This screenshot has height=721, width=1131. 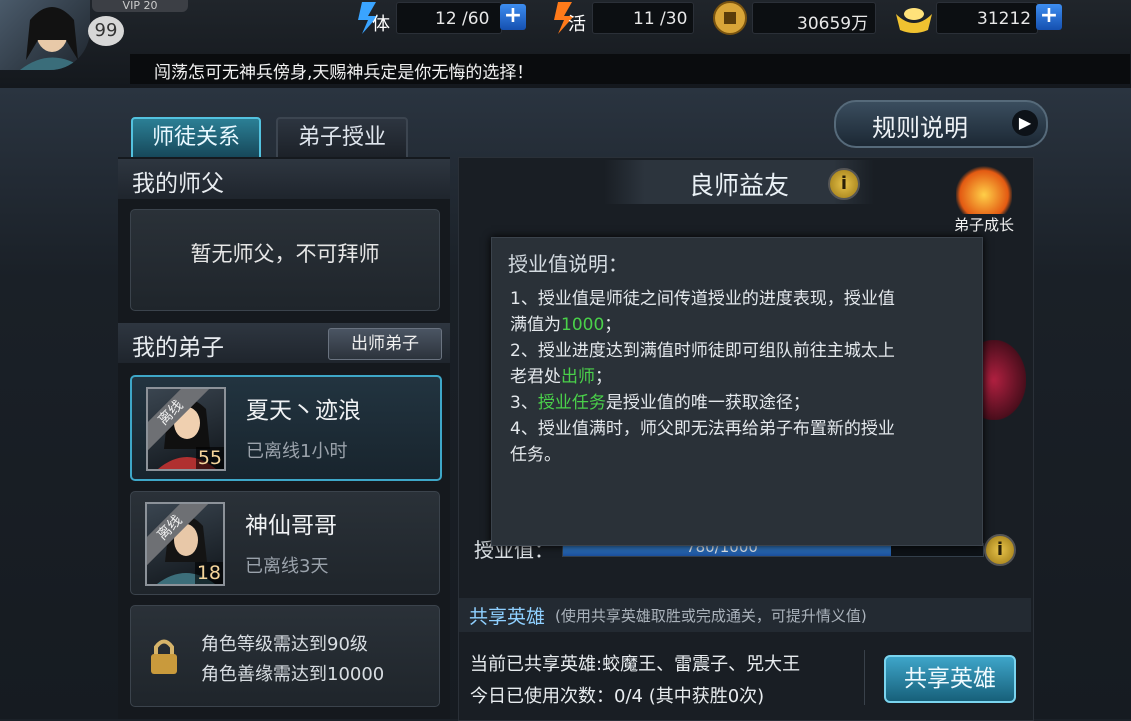 What do you see at coordinates (293, 674) in the screenshot?
I see `lock-requirement-karma: 角色善缘需达到10000` at bounding box center [293, 674].